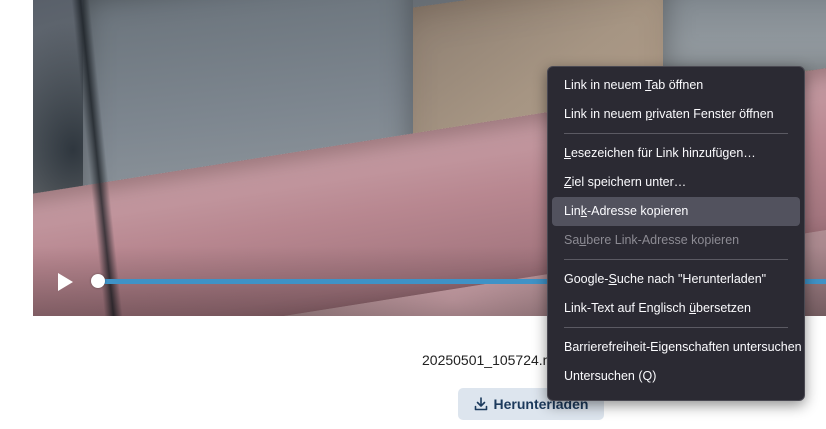 This screenshot has height=429, width=826. I want to click on play-button, so click(65, 282).